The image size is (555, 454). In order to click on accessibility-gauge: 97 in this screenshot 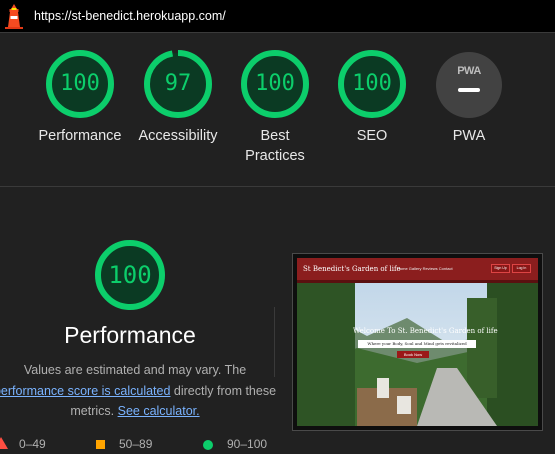, I will do `click(178, 84)`.